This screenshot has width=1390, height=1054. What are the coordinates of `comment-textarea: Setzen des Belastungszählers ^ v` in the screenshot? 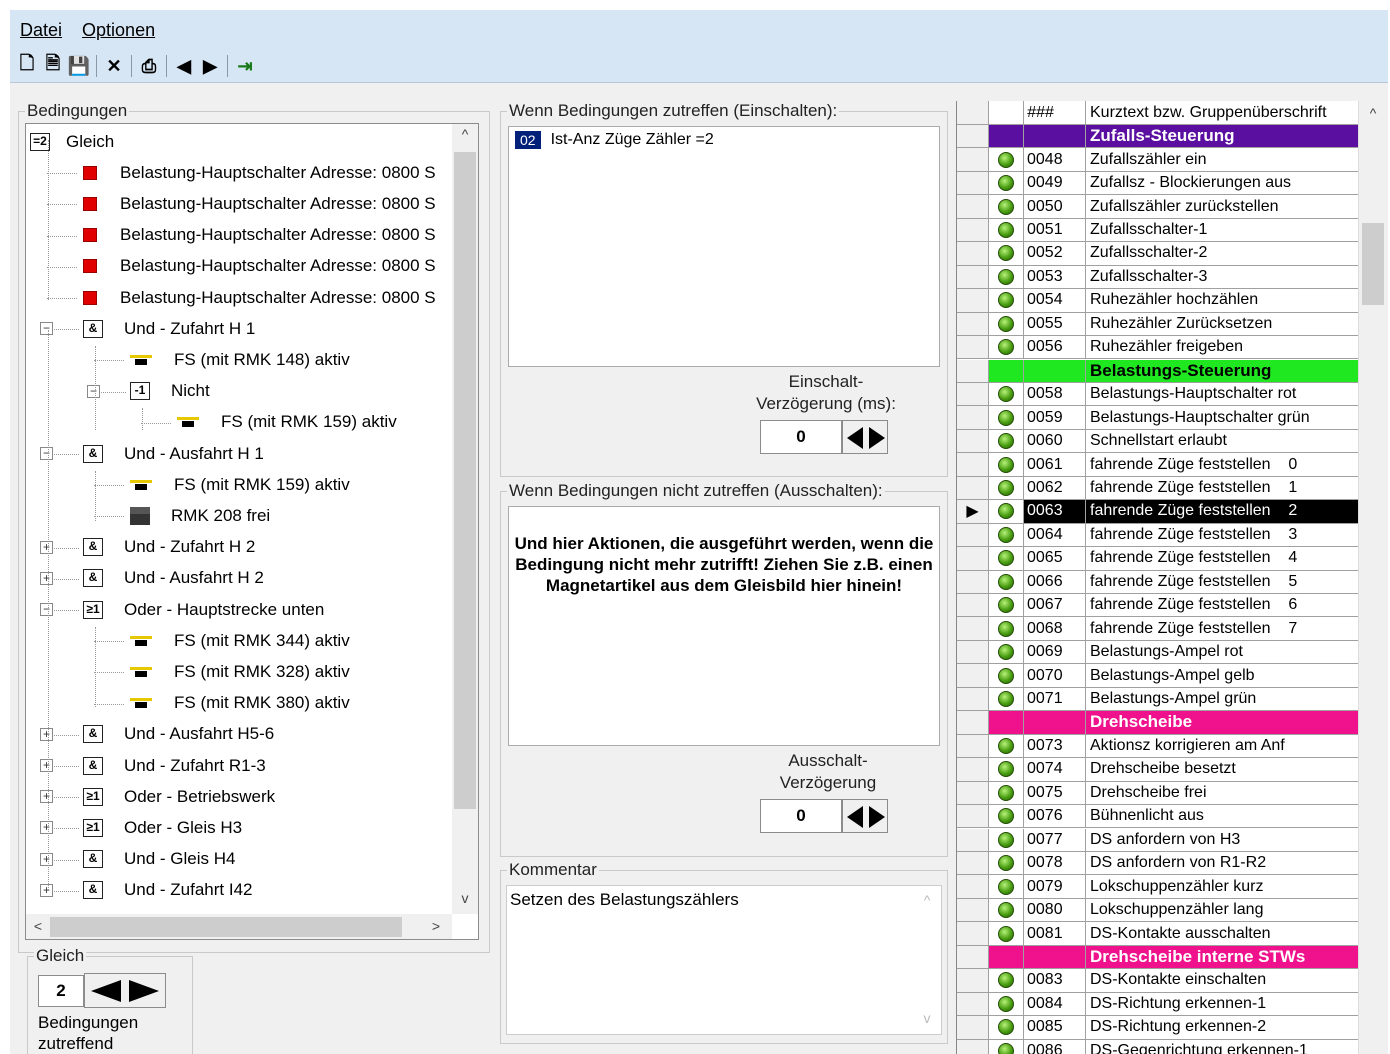 It's located at (724, 960).